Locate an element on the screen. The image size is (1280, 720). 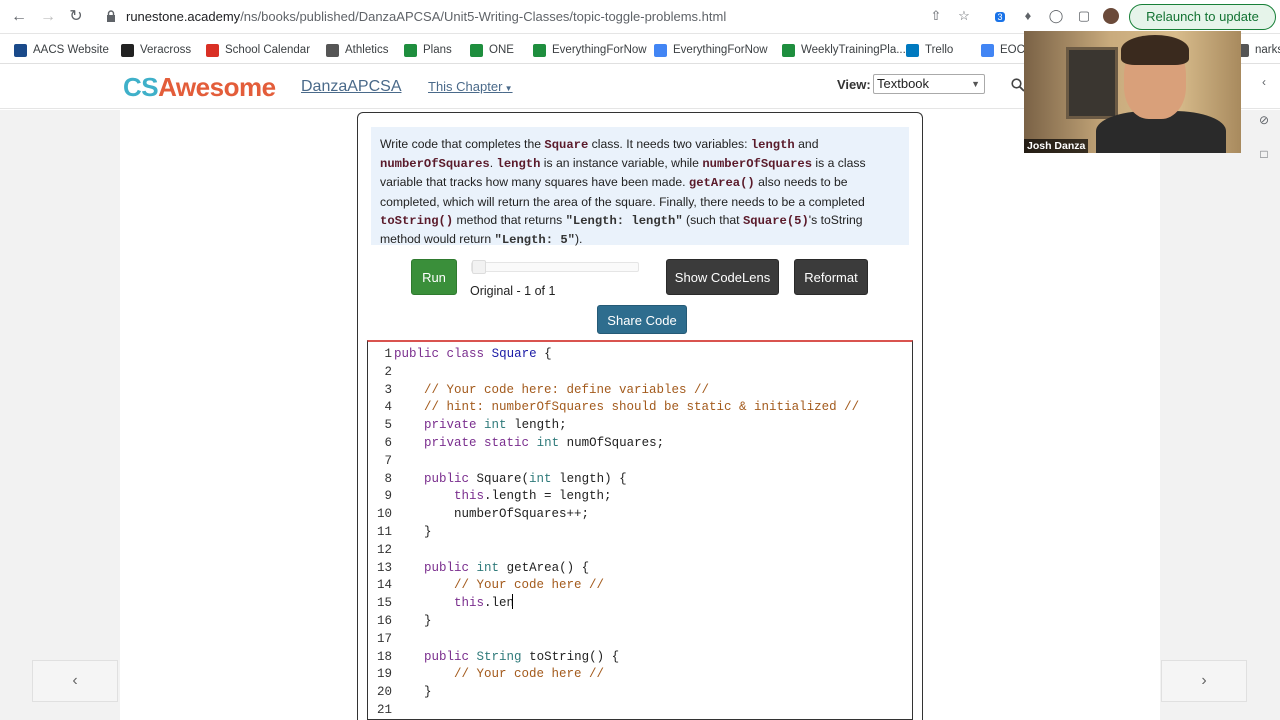
code-line: 3 // Your code here: define variables // is located at coordinates (640, 390).